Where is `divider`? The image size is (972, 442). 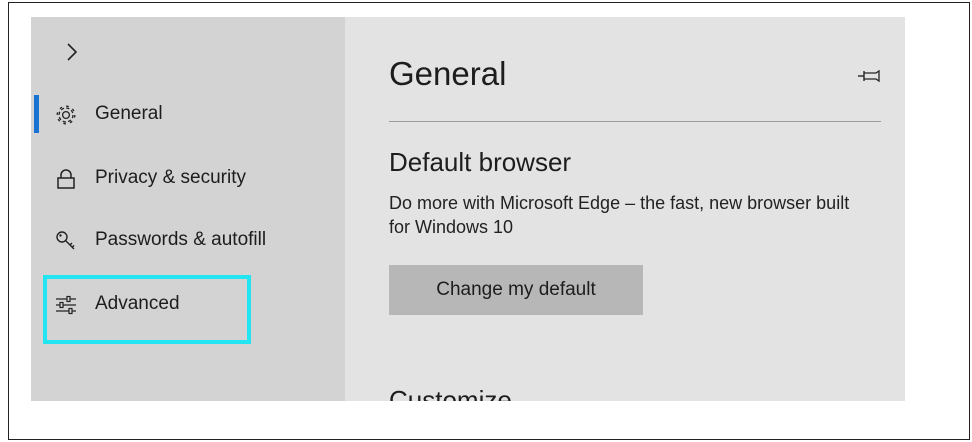
divider is located at coordinates (635, 121).